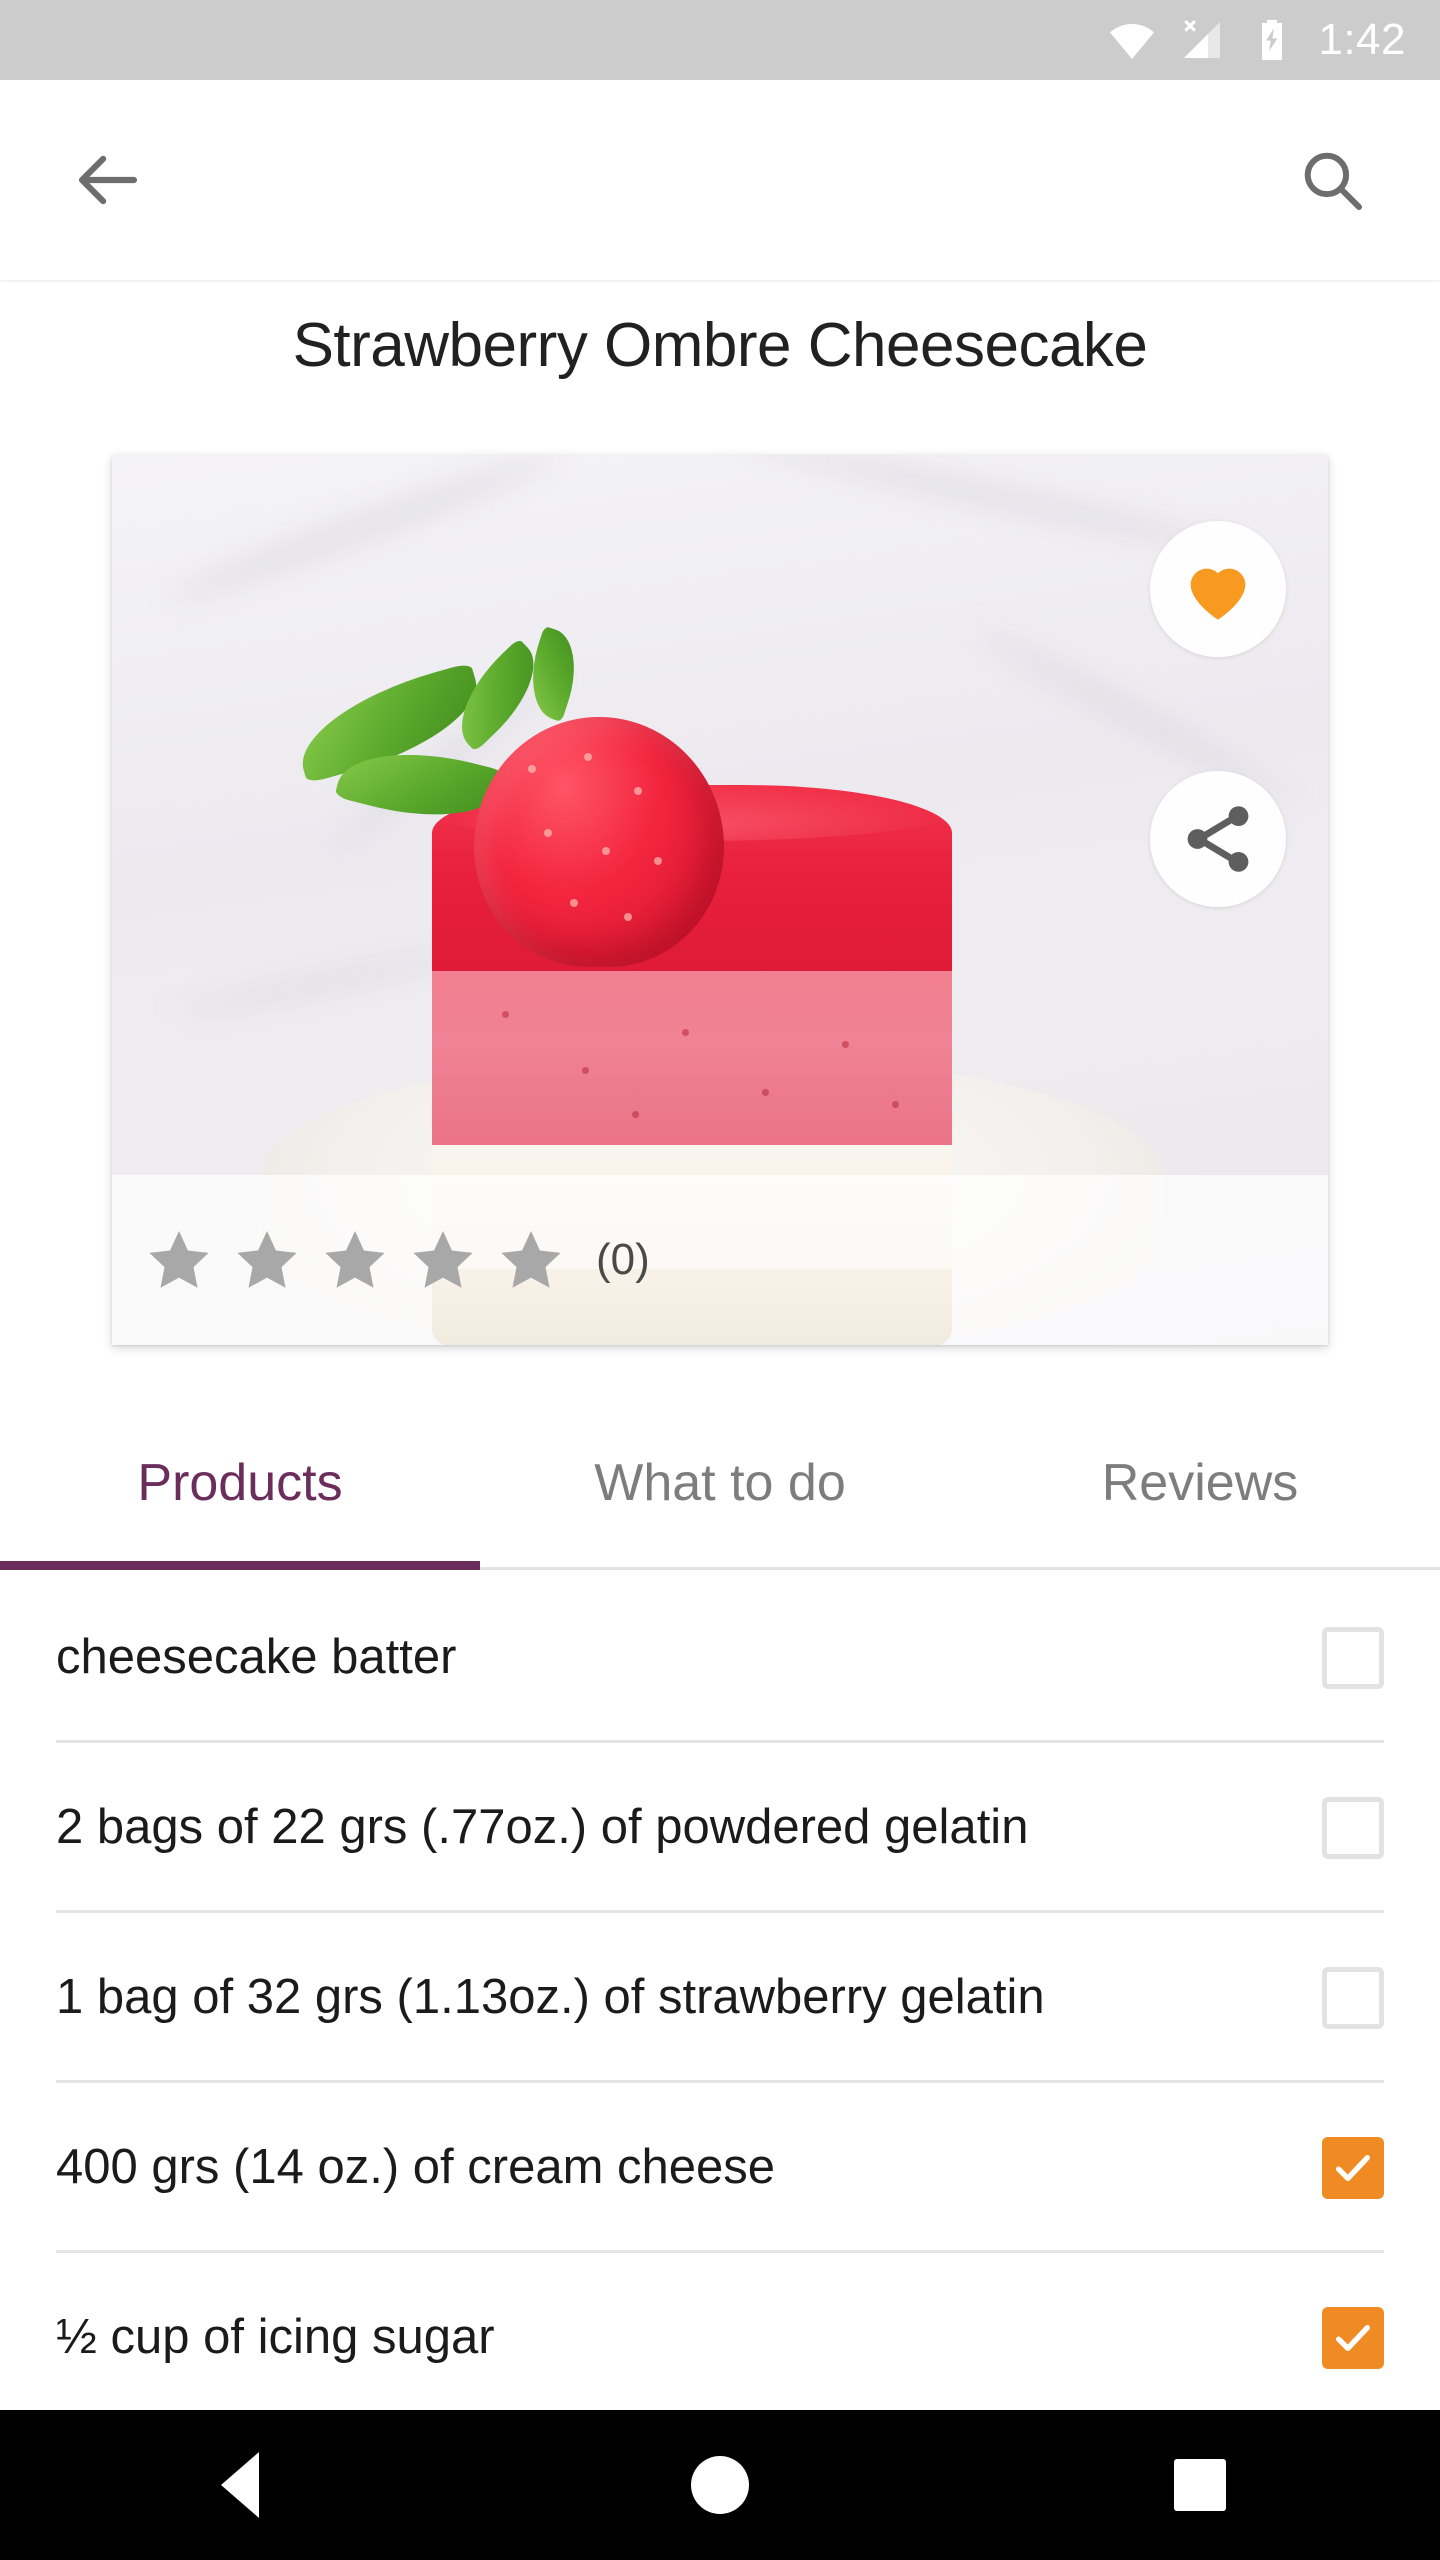 The image size is (1440, 2560). I want to click on tab-label: Products, so click(240, 1482).